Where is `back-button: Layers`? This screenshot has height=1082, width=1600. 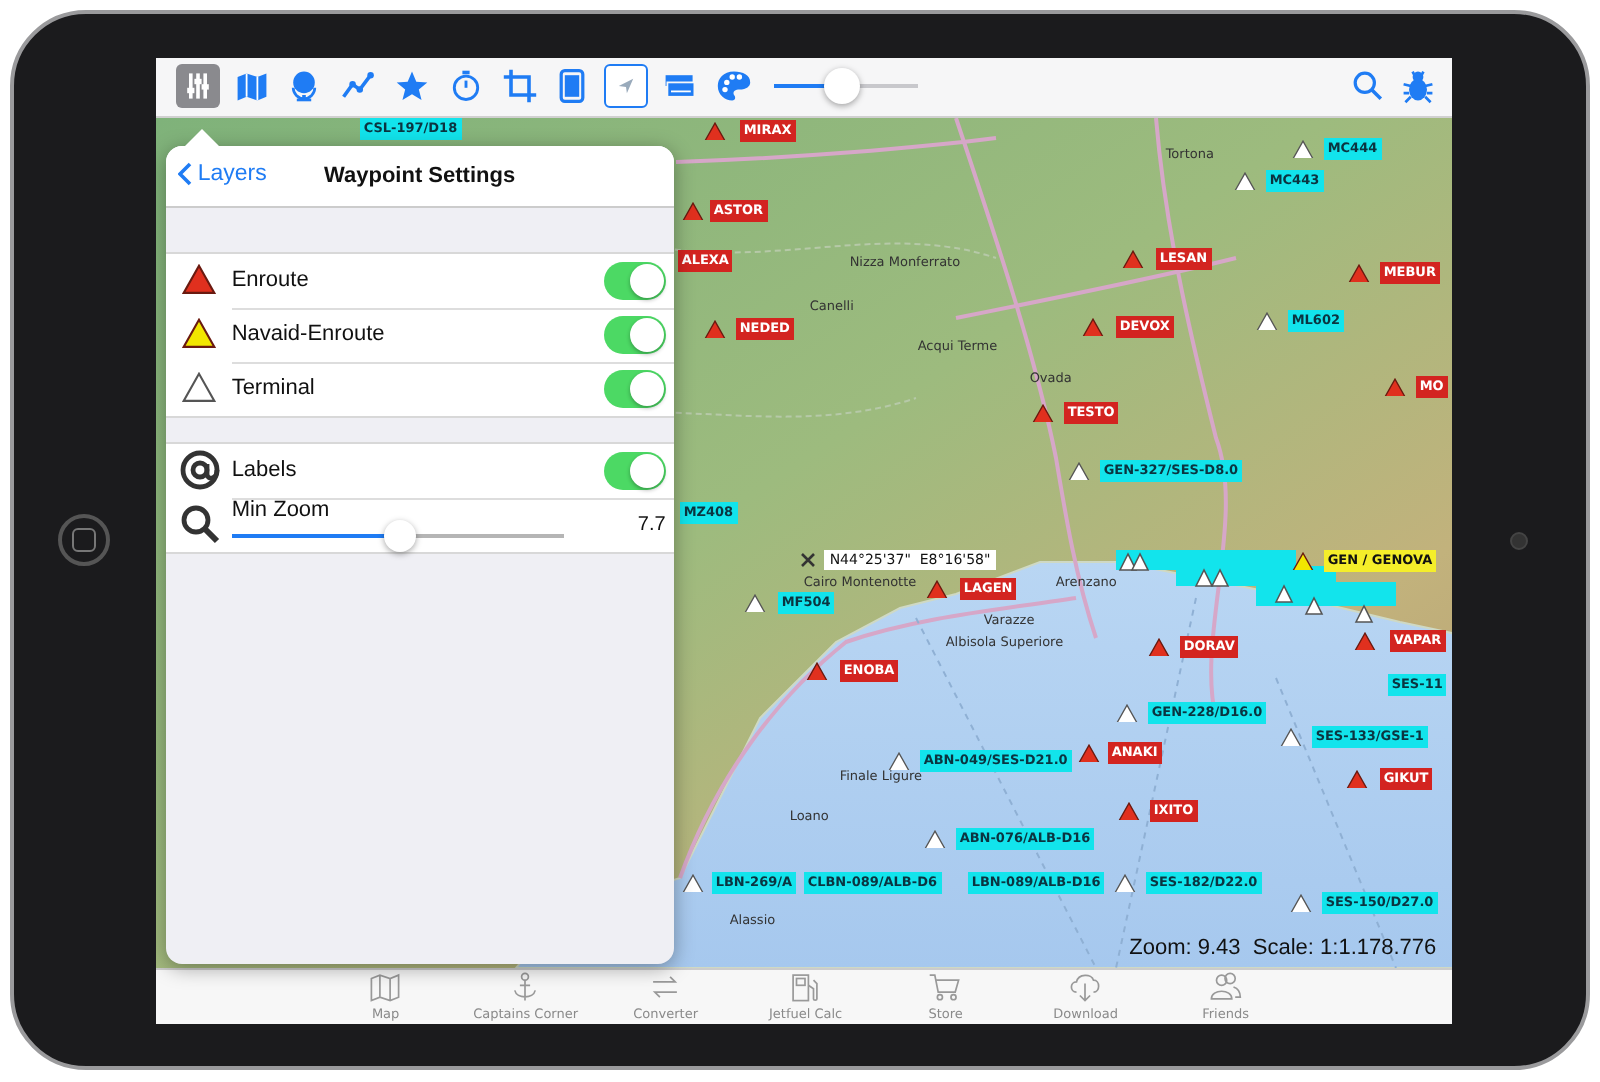
back-button: Layers is located at coordinates (222, 173).